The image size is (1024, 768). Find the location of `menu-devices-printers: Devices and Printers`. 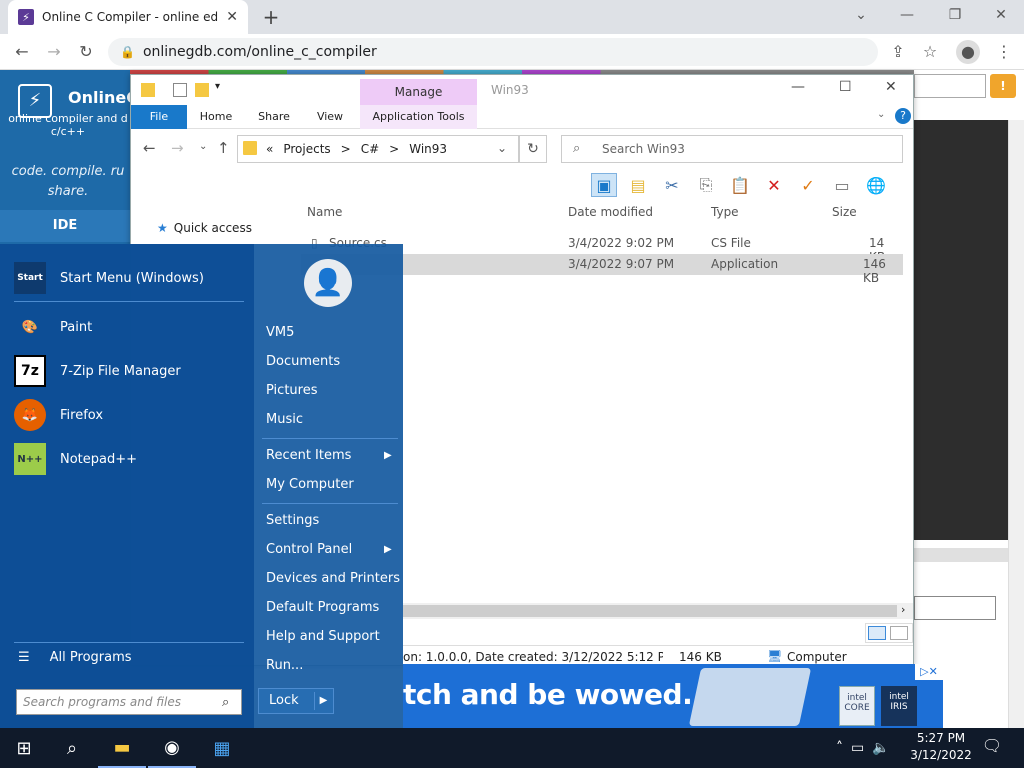

menu-devices-printers: Devices and Printers is located at coordinates (333, 579).